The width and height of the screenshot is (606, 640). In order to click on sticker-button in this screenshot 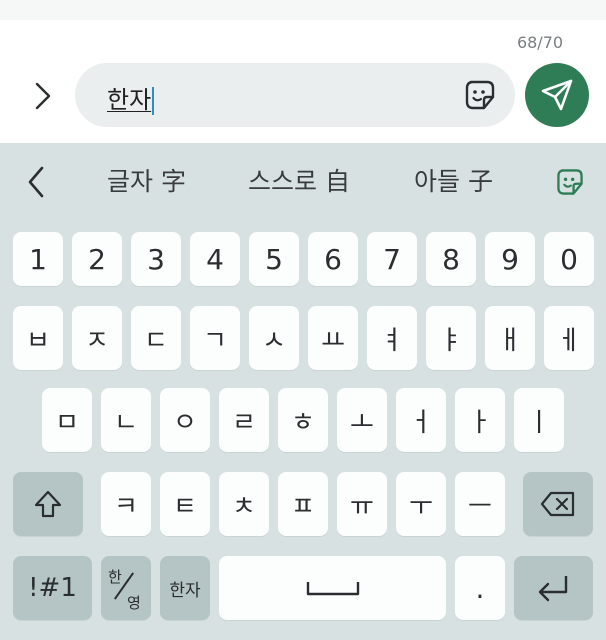, I will do `click(480, 95)`.